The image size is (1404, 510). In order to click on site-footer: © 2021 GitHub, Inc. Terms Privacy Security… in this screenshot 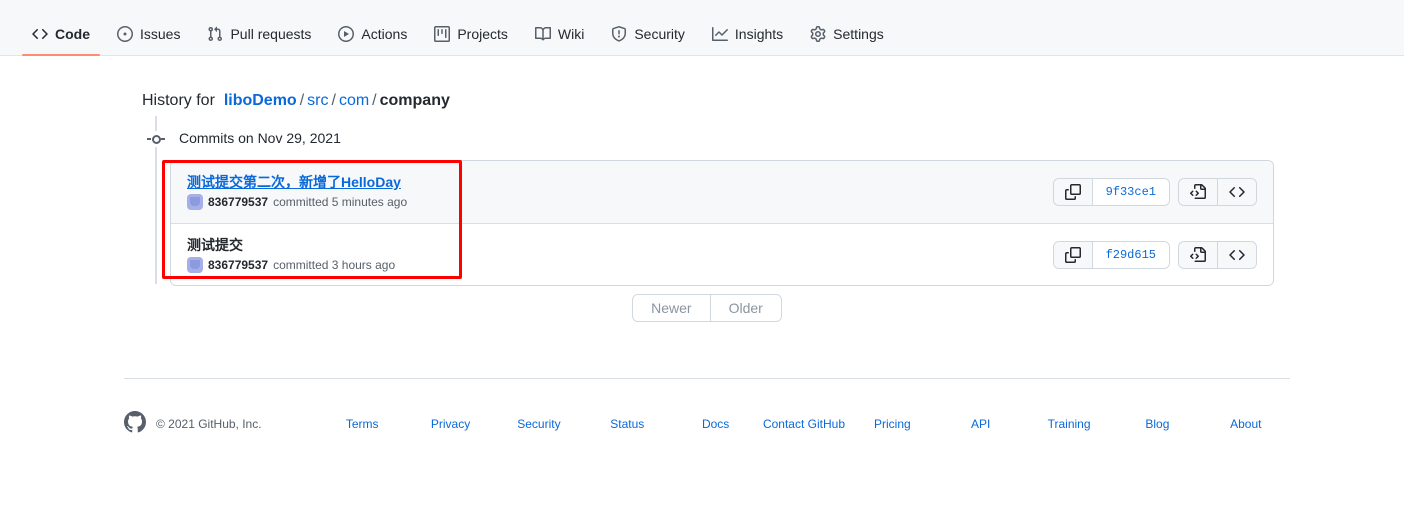, I will do `click(707, 423)`.